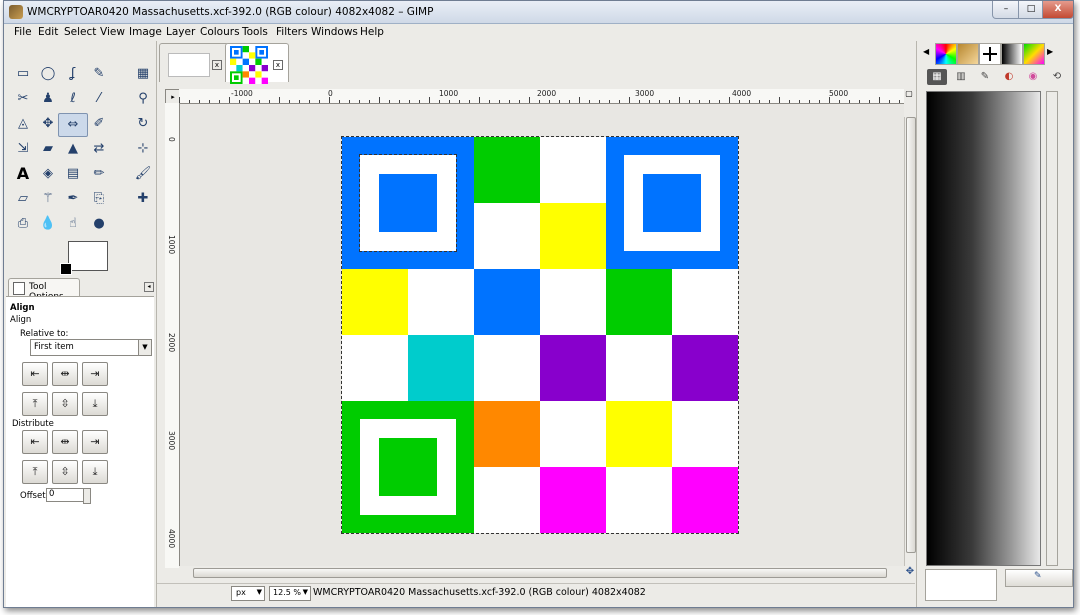  What do you see at coordinates (35, 374) in the screenshot?
I see `align-left-edge-button: ⇤` at bounding box center [35, 374].